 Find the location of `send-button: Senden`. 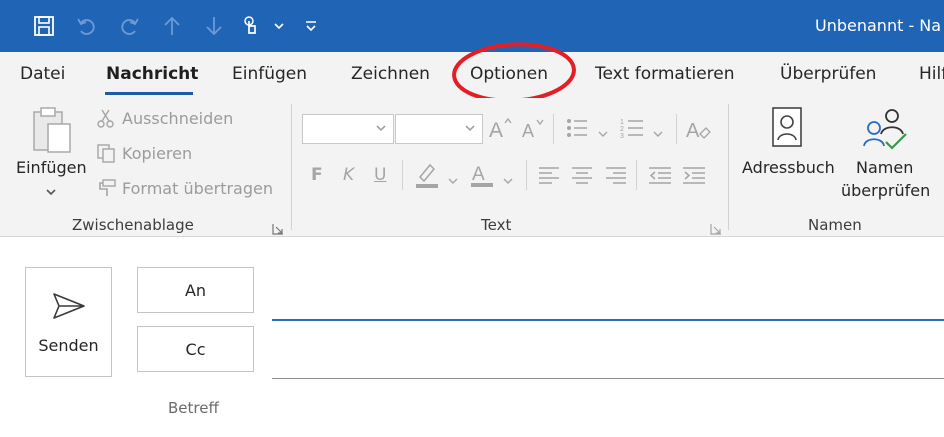

send-button: Senden is located at coordinates (68, 322).